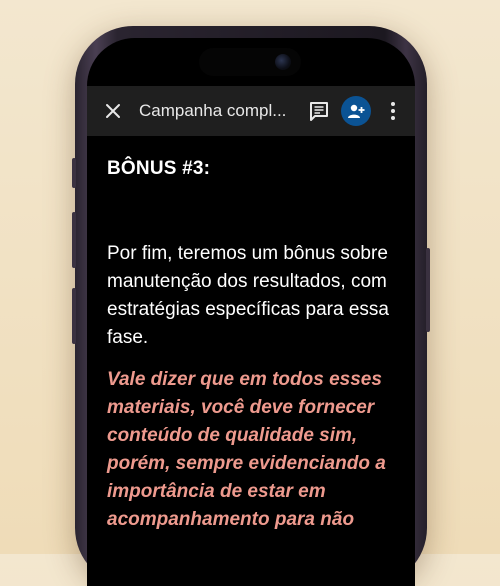 Image resolution: width=500 pixels, height=586 pixels. I want to click on phone-volume-down-button, so click(74, 316).